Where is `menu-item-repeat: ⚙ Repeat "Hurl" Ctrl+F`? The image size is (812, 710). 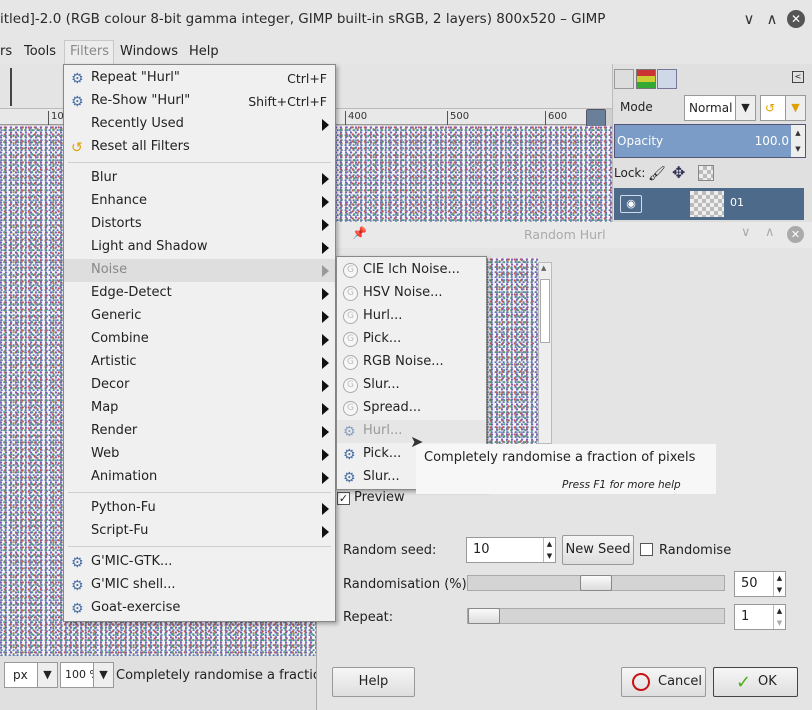
menu-item-repeat: ⚙ Repeat "Hurl" Ctrl+F is located at coordinates (199, 78).